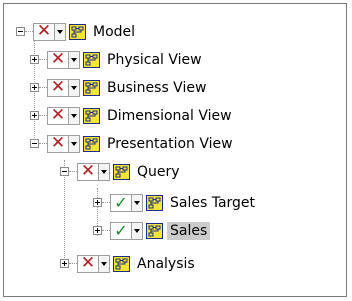 The height and width of the screenshot is (301, 352). I want to click on tree-node-business-view: ✕ Business View, so click(119, 87).